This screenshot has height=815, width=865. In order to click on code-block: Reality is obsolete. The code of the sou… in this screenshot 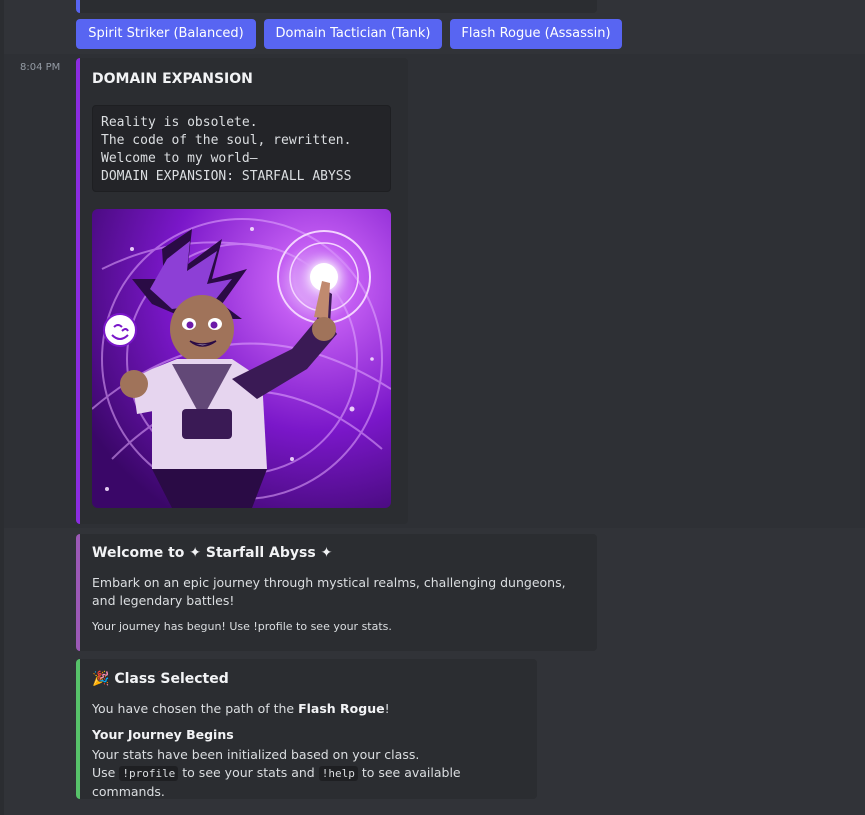, I will do `click(241, 148)`.